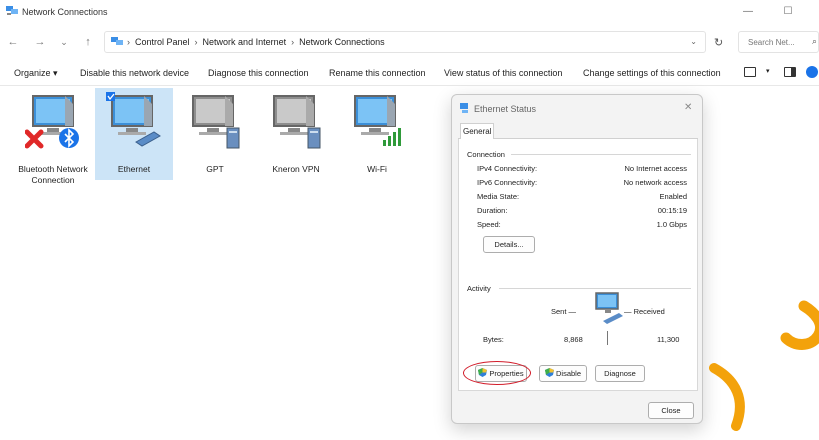 Image resolution: width=819 pixels, height=440 pixels. I want to click on connection-ethernet: Ethernet, so click(134, 134).